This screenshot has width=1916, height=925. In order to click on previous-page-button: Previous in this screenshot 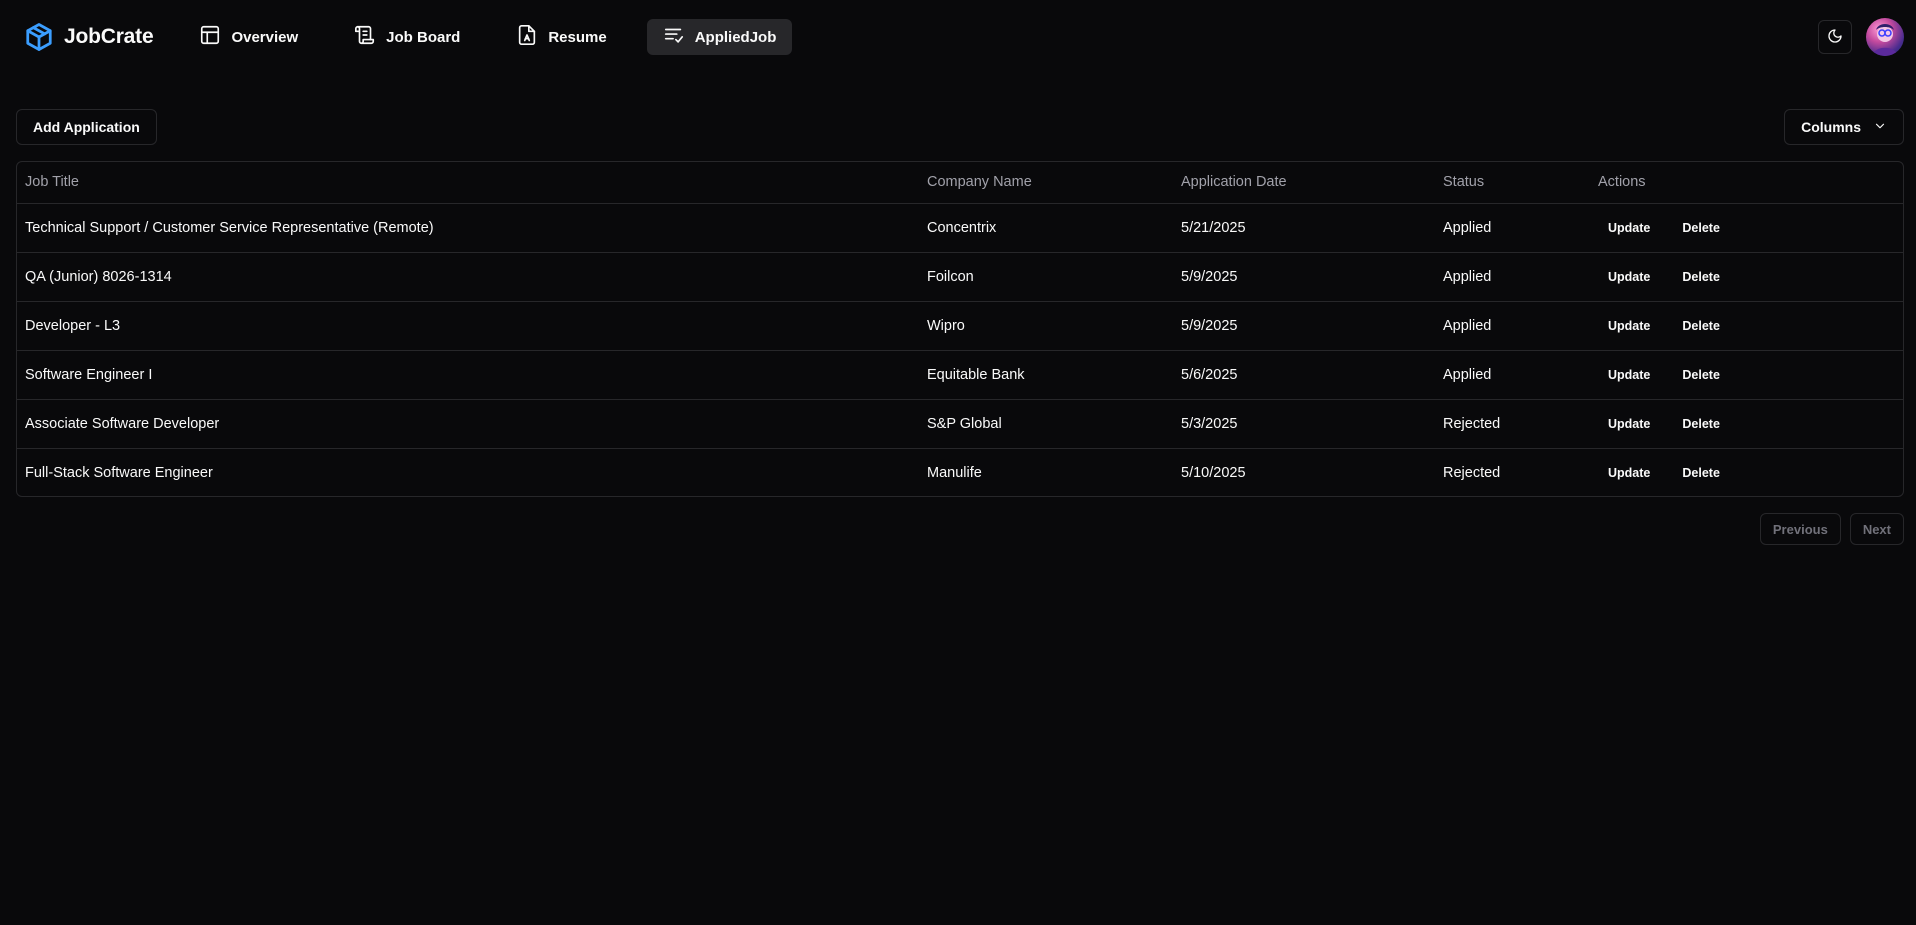, I will do `click(1800, 529)`.